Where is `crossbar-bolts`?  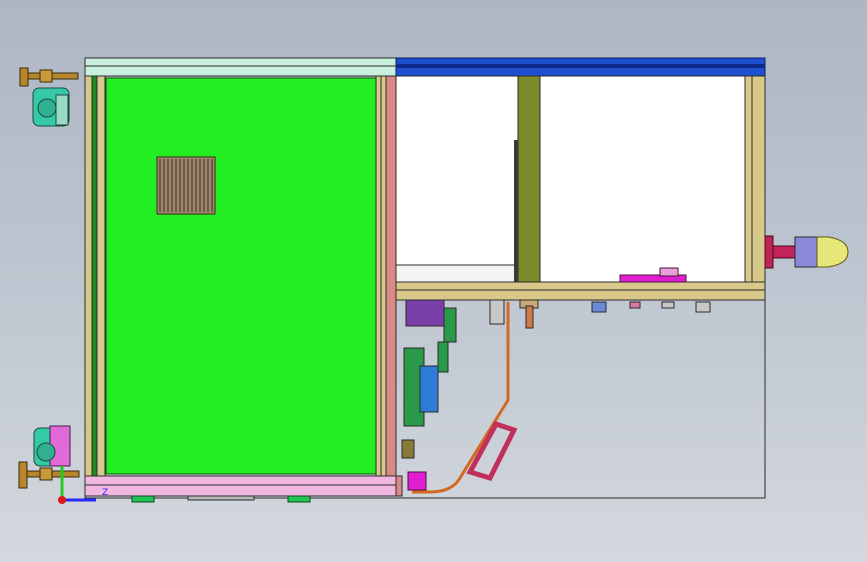 crossbar-bolts is located at coordinates (600, 314).